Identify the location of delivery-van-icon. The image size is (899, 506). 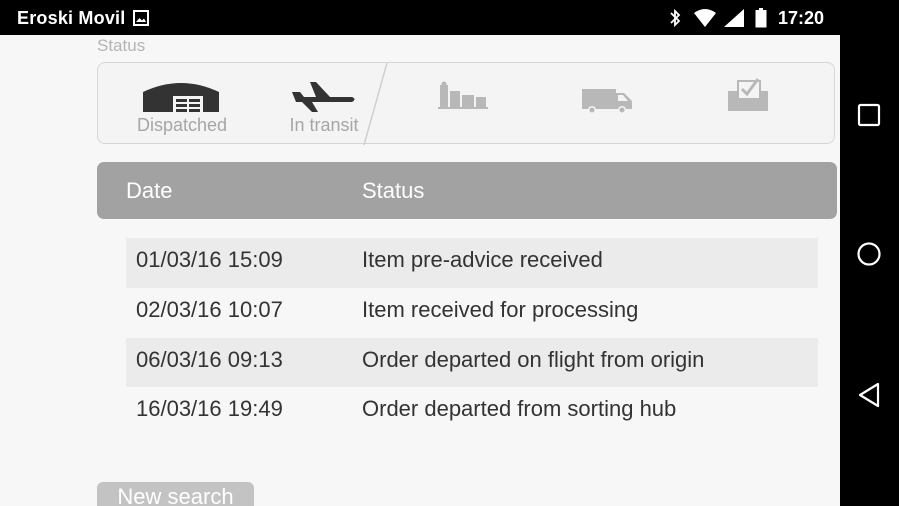
(607, 101).